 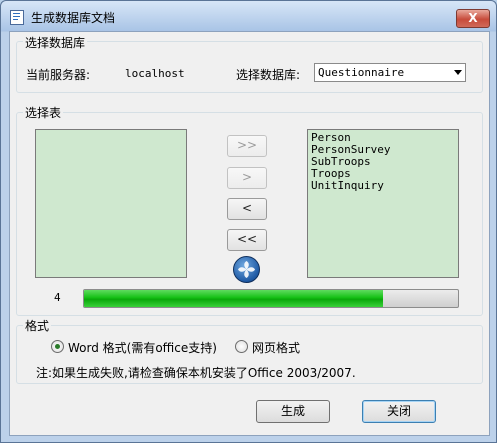 I want to click on add-one-button: >, so click(x=247, y=178).